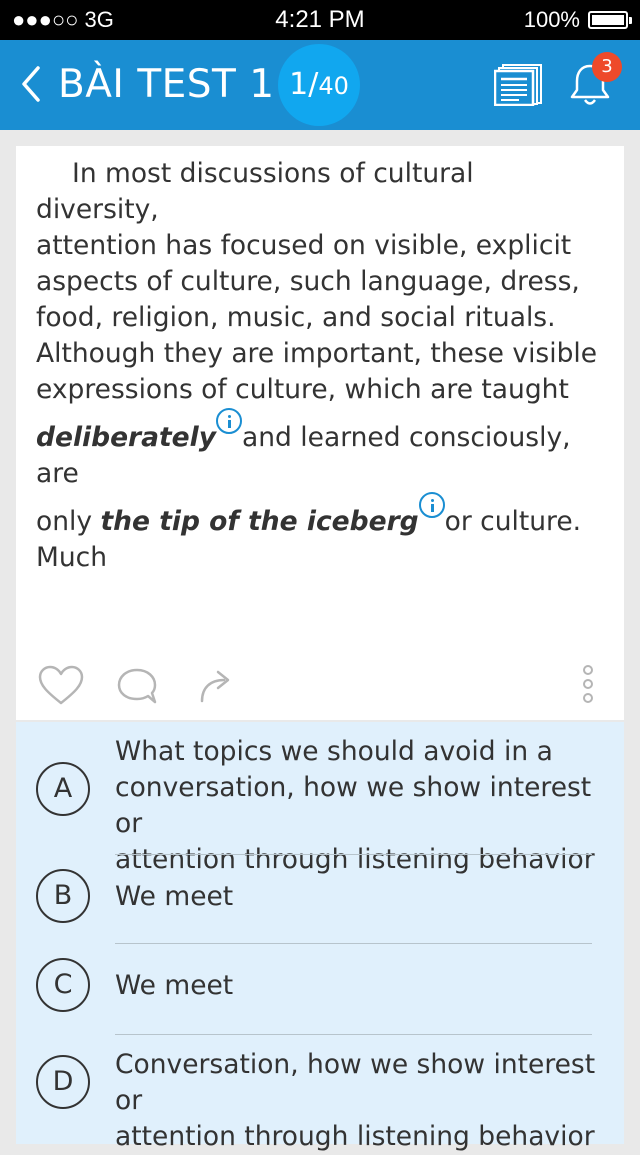 Image resolution: width=640 pixels, height=1155 pixels. I want to click on notification-badge: 3, so click(607, 67).